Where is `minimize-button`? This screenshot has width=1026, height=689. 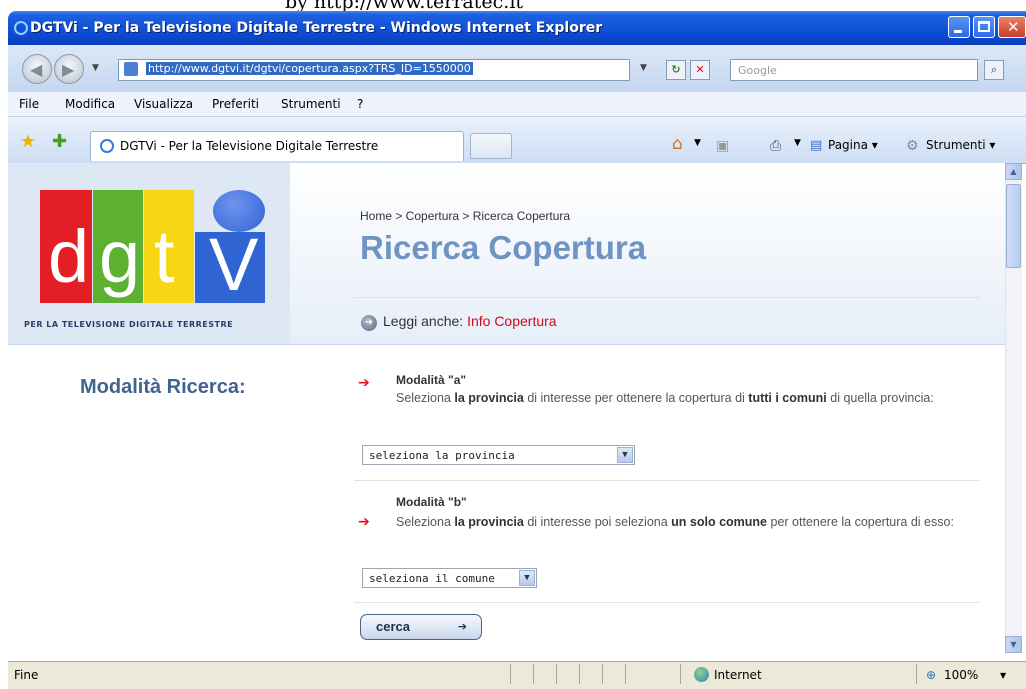
minimize-button is located at coordinates (959, 27).